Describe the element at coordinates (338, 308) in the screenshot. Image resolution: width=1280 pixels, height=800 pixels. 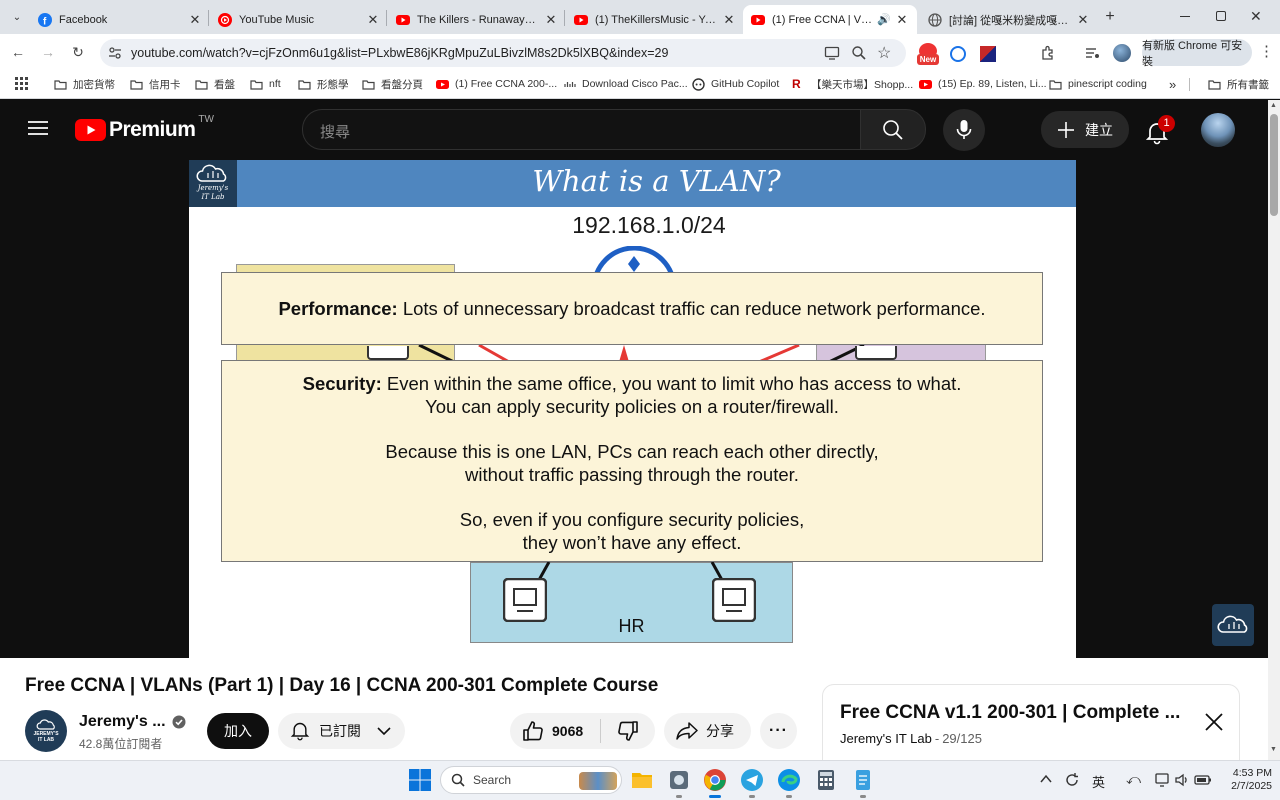
I see `performance-label: Performance:` at that location.